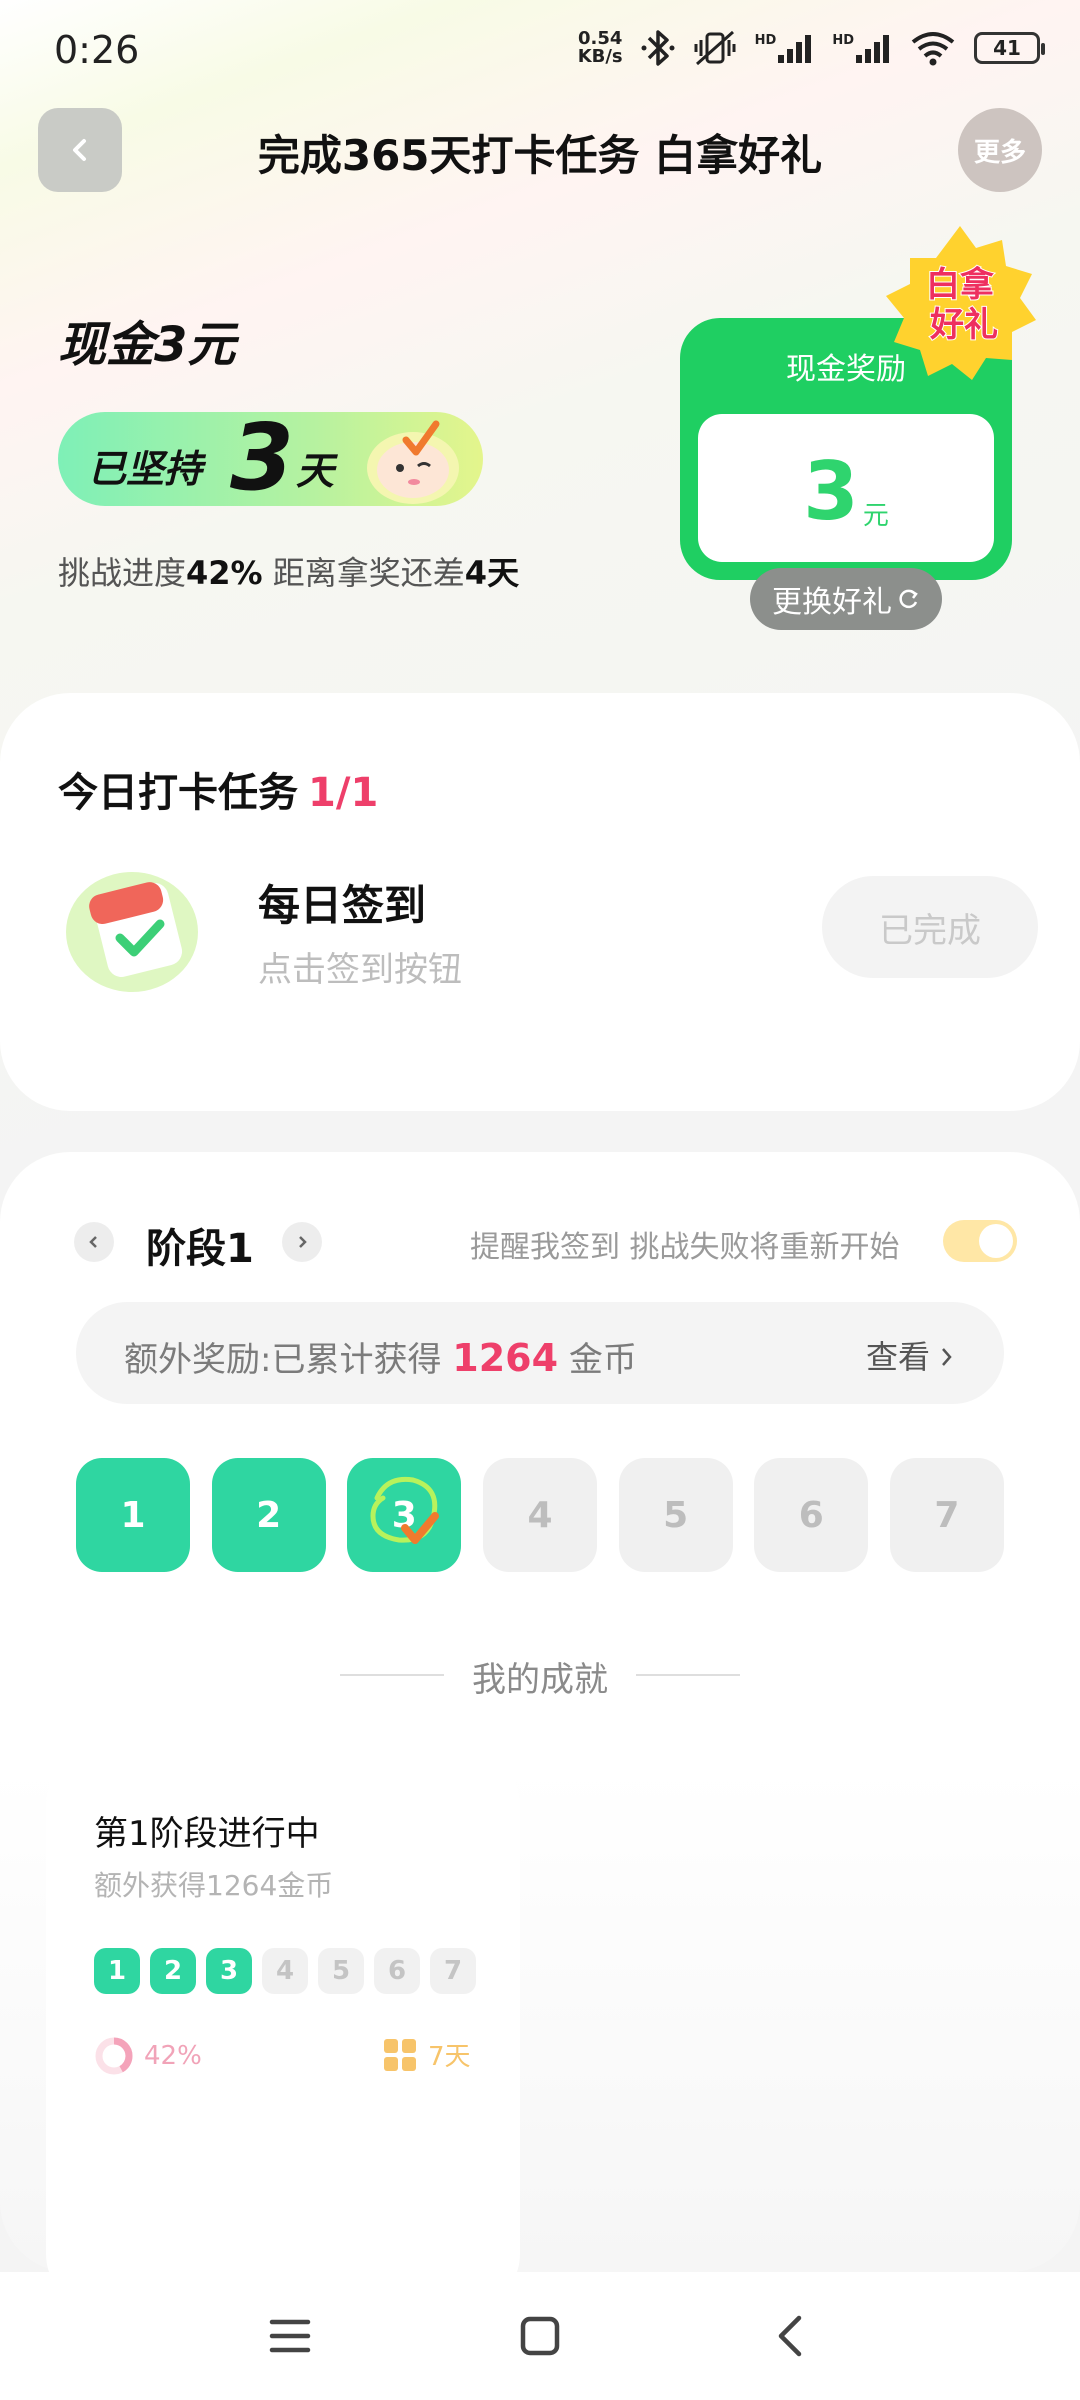  I want to click on extra-reward-bar: 额外奖励:已累计获得 1264 金币 查看, so click(540, 1353).